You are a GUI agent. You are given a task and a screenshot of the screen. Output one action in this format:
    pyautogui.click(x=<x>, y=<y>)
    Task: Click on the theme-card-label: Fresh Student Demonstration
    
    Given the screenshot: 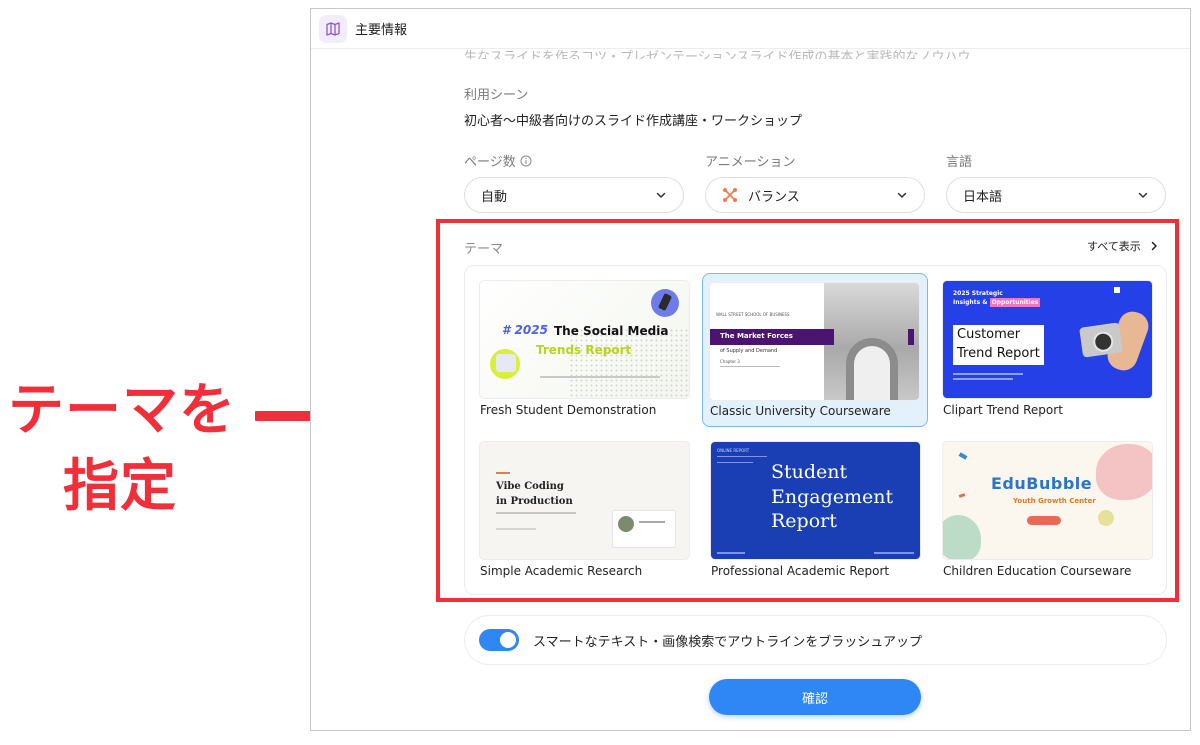 What is the action you would take?
    pyautogui.click(x=568, y=410)
    